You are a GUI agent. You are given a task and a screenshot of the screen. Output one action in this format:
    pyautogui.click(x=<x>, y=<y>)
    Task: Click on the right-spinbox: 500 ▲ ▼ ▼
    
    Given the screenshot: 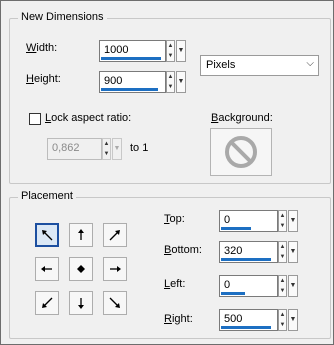 What is the action you would take?
    pyautogui.click(x=260, y=320)
    